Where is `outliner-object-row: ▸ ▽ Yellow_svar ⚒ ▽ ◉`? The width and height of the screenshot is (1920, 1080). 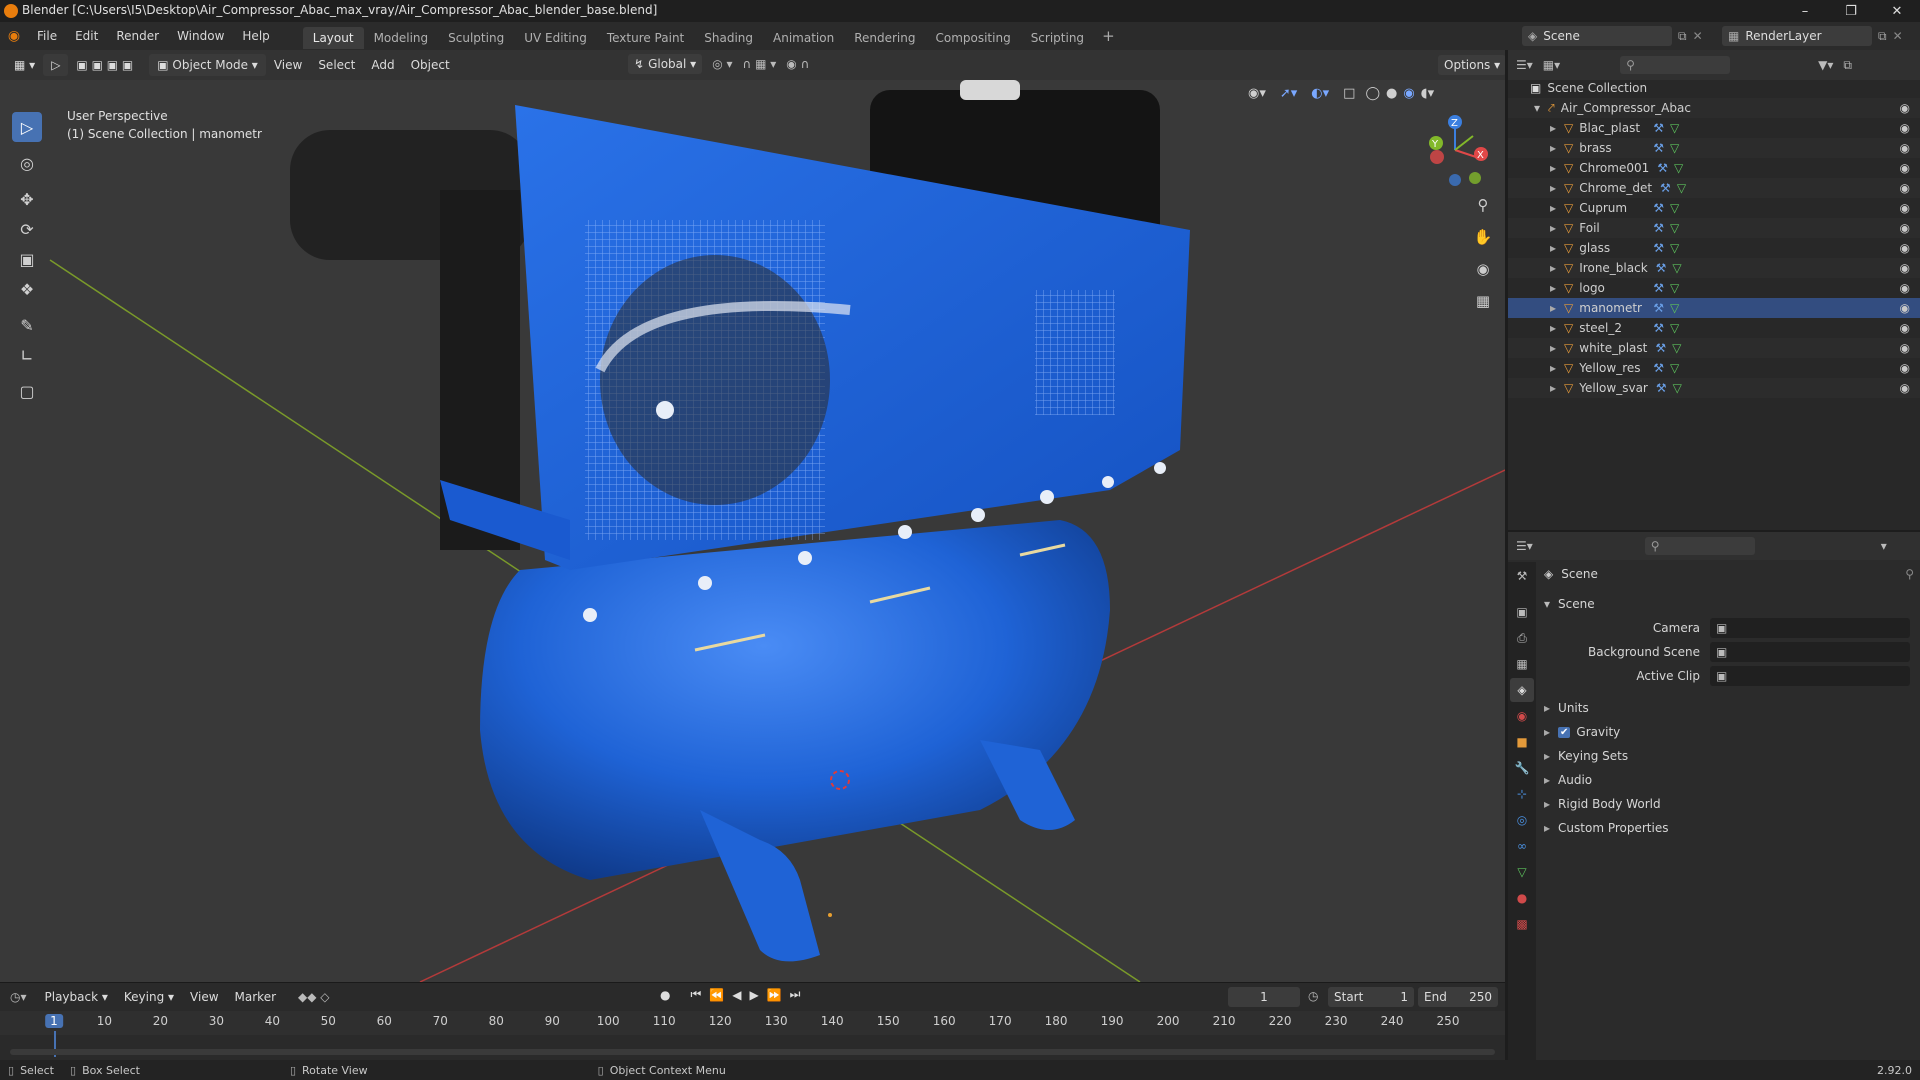 outliner-object-row: ▸ ▽ Yellow_svar ⚒ ▽ ◉ is located at coordinates (1714, 388).